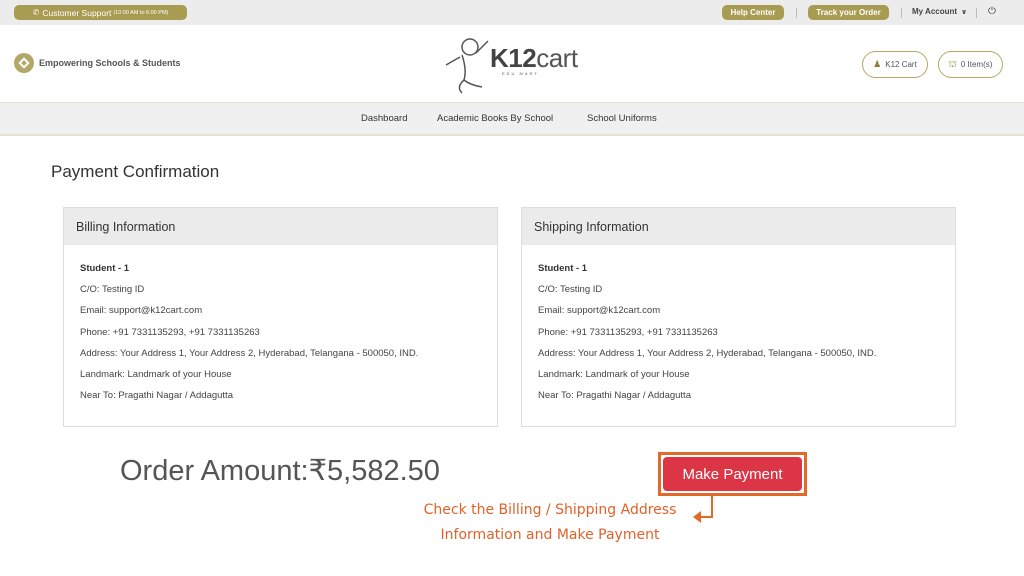 The image size is (1024, 576). What do you see at coordinates (599, 311) in the screenshot?
I see `shipping-email: Email: support@k12cart.com` at bounding box center [599, 311].